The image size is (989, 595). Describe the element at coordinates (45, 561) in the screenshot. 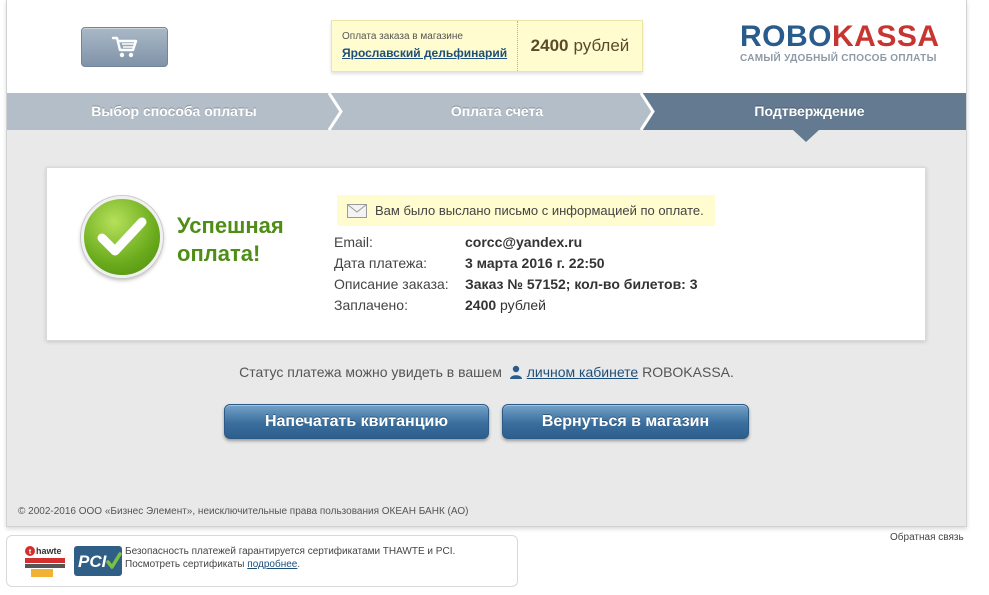

I see `thawte-logo-icon: t hawte` at that location.